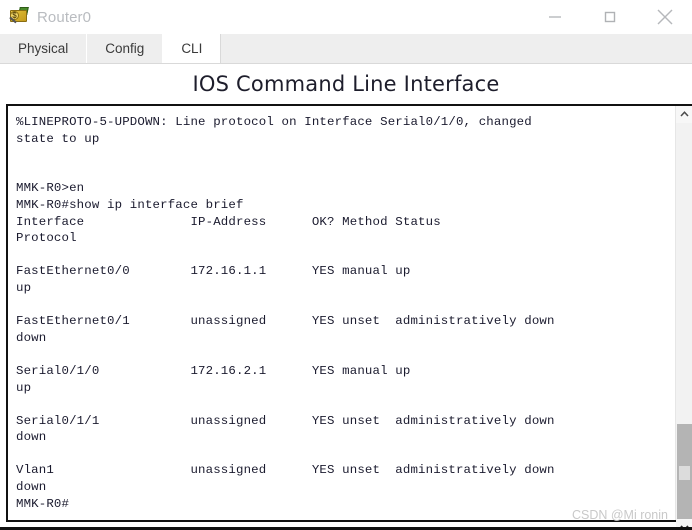 The image size is (692, 530). Describe the element at coordinates (64, 17) in the screenshot. I see `window-title: Router0` at that location.